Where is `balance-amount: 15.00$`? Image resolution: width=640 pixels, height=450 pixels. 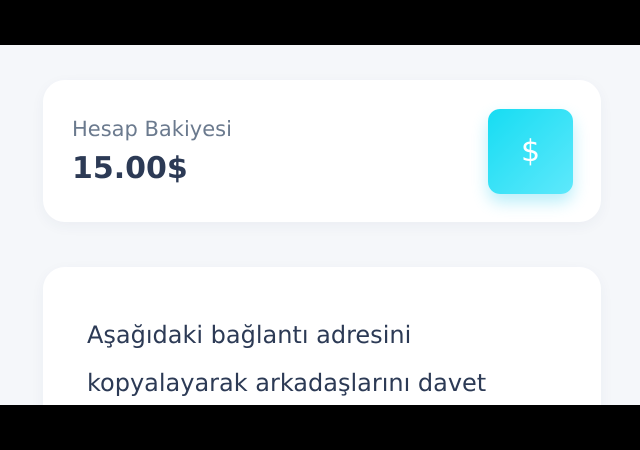
balance-amount: 15.00$ is located at coordinates (130, 168).